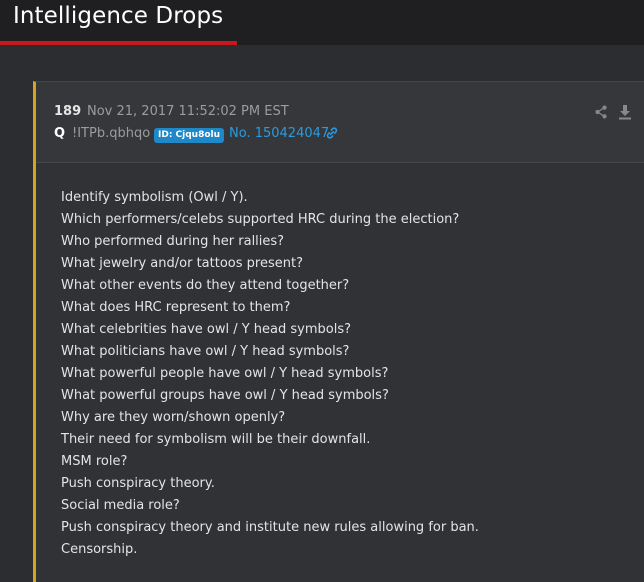 The height and width of the screenshot is (582, 644). I want to click on post-number: 189, so click(68, 111).